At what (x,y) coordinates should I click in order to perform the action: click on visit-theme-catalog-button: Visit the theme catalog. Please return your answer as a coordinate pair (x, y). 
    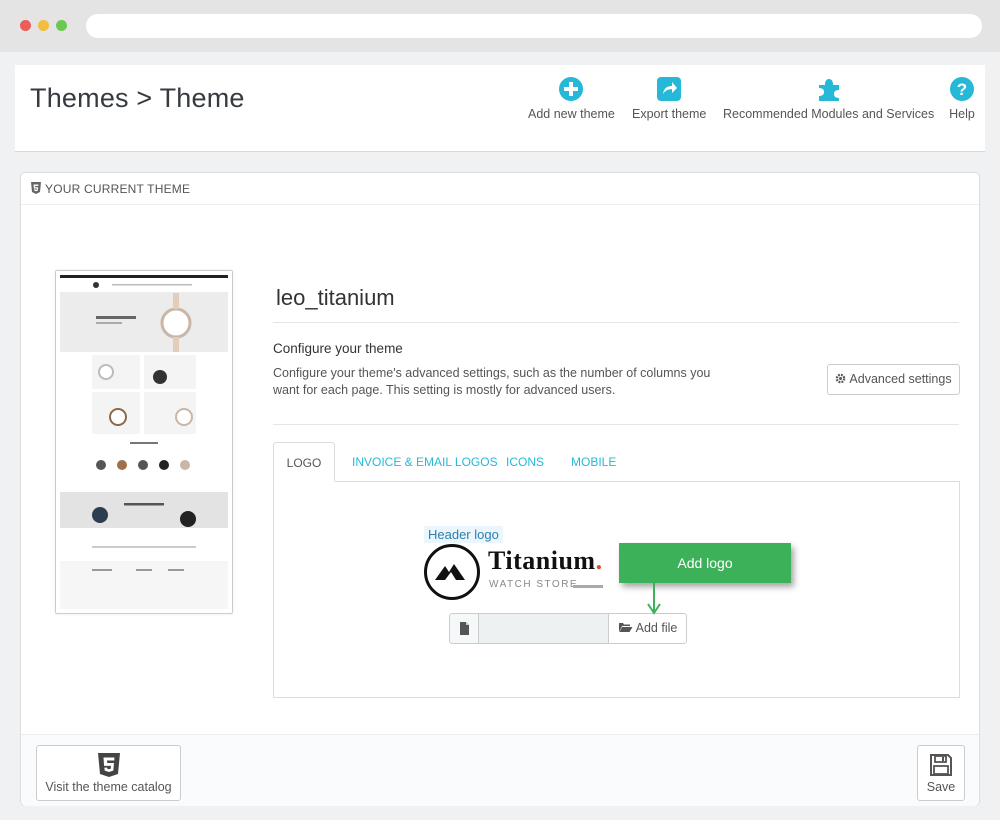
    Looking at the image, I should click on (108, 773).